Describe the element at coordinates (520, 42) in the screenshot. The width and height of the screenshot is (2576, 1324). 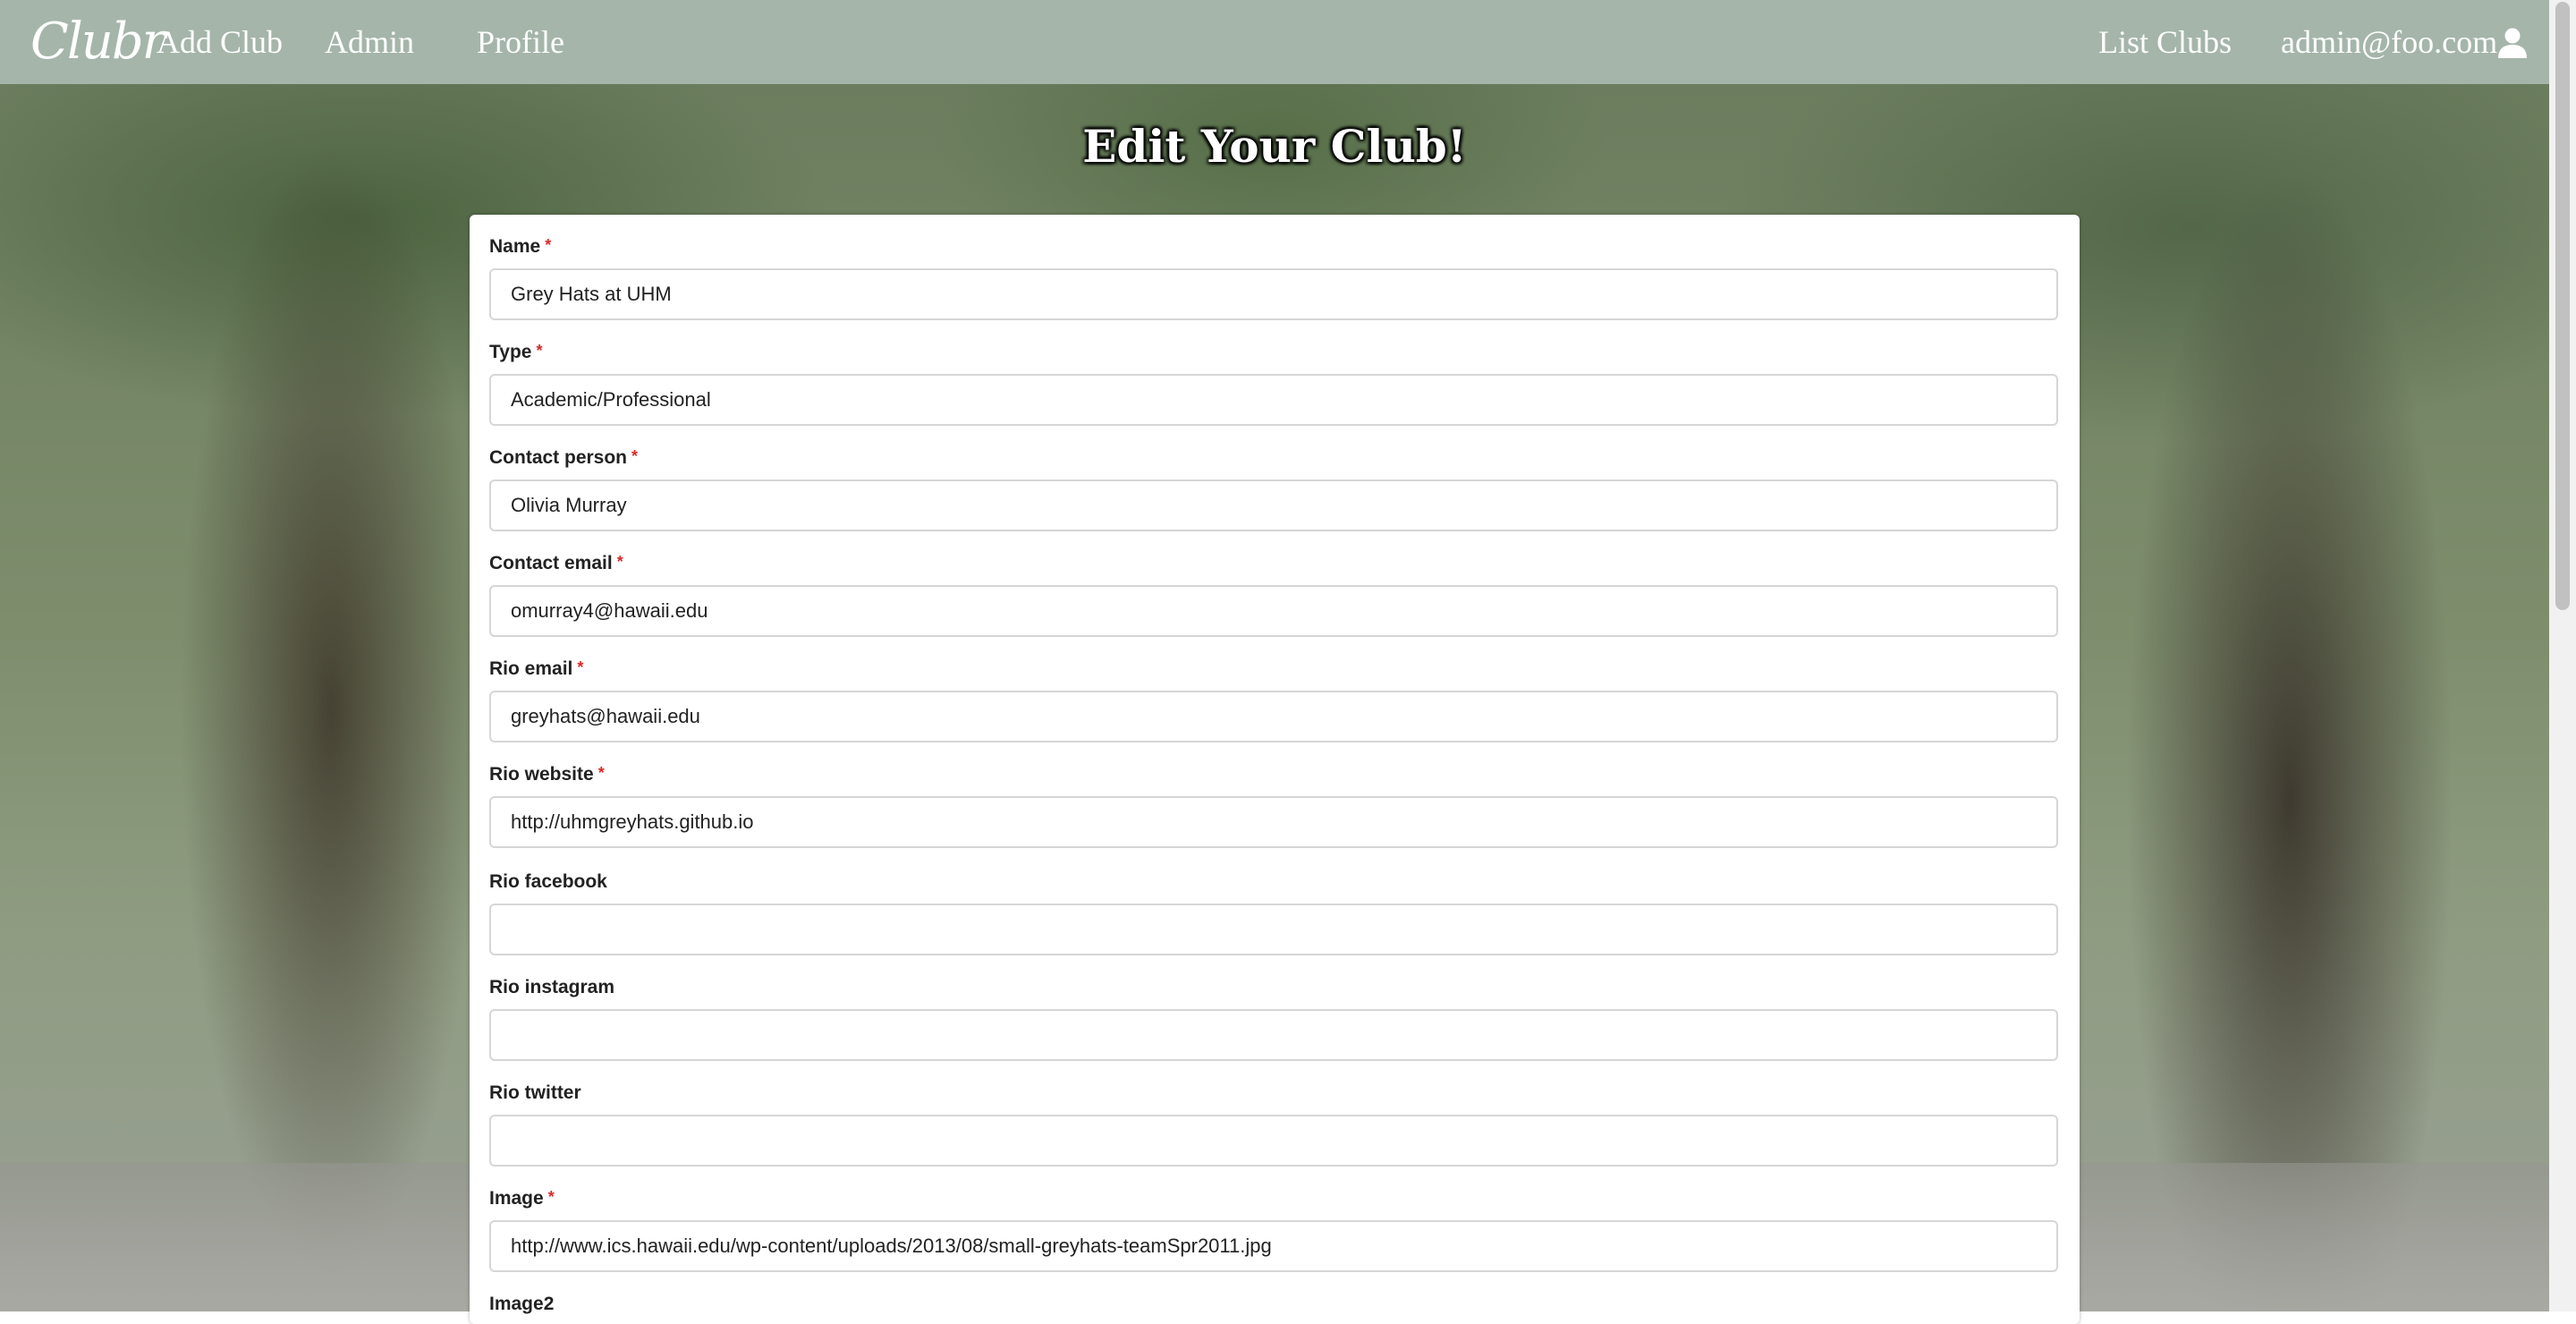
I see `nav-profile: Profile` at that location.